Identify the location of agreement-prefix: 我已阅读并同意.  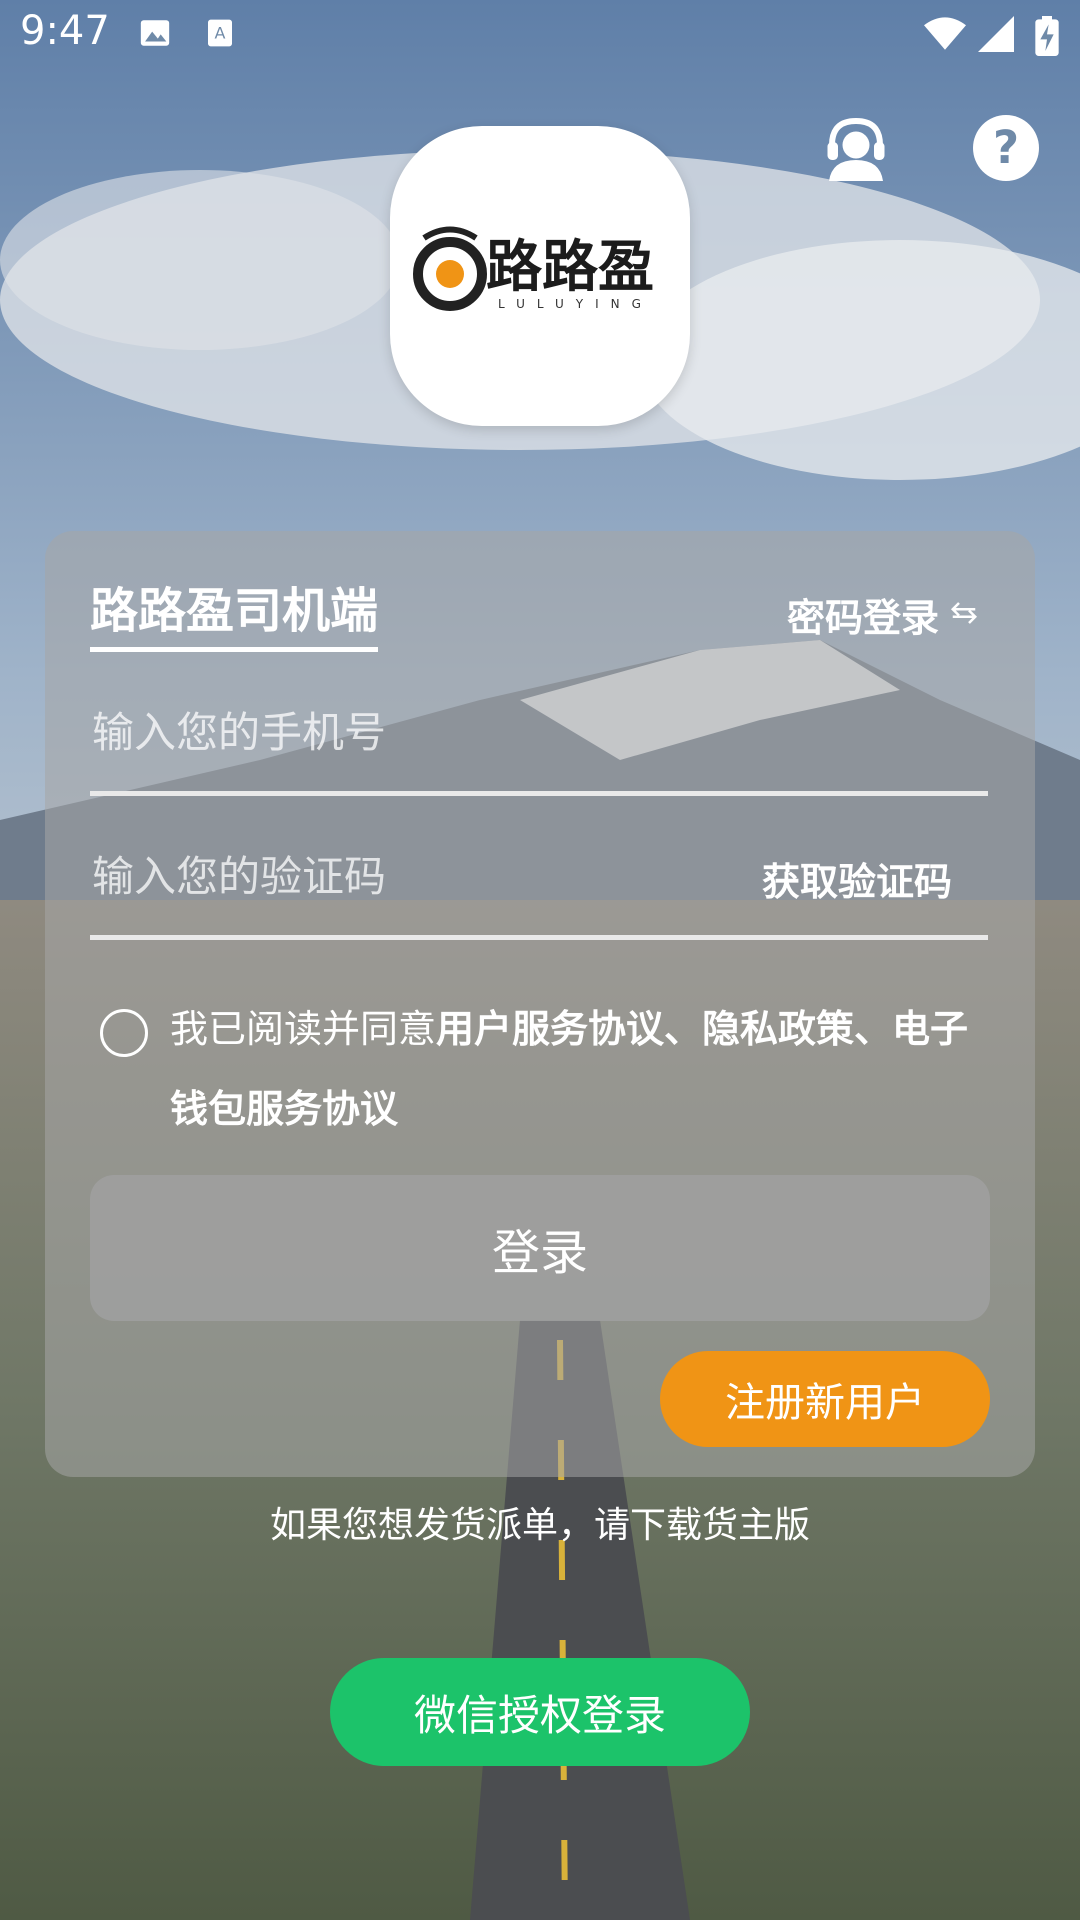
(303, 1029).